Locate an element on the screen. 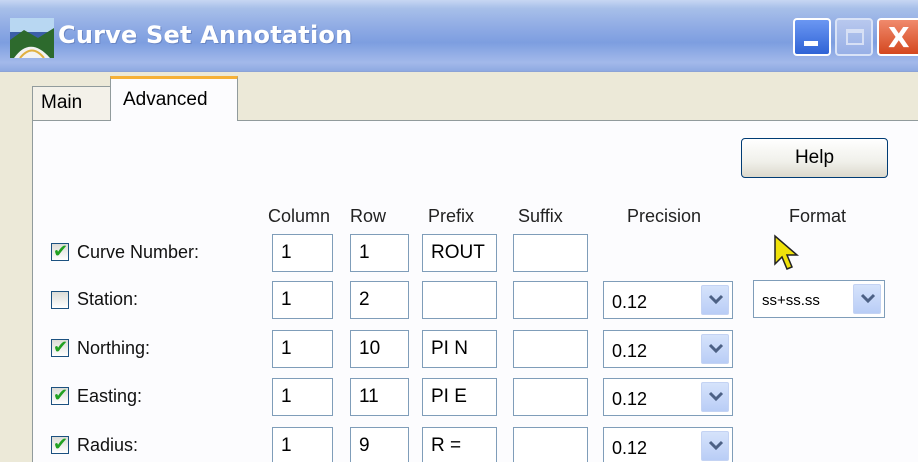 This screenshot has height=462, width=918. maximize-button is located at coordinates (854, 37).